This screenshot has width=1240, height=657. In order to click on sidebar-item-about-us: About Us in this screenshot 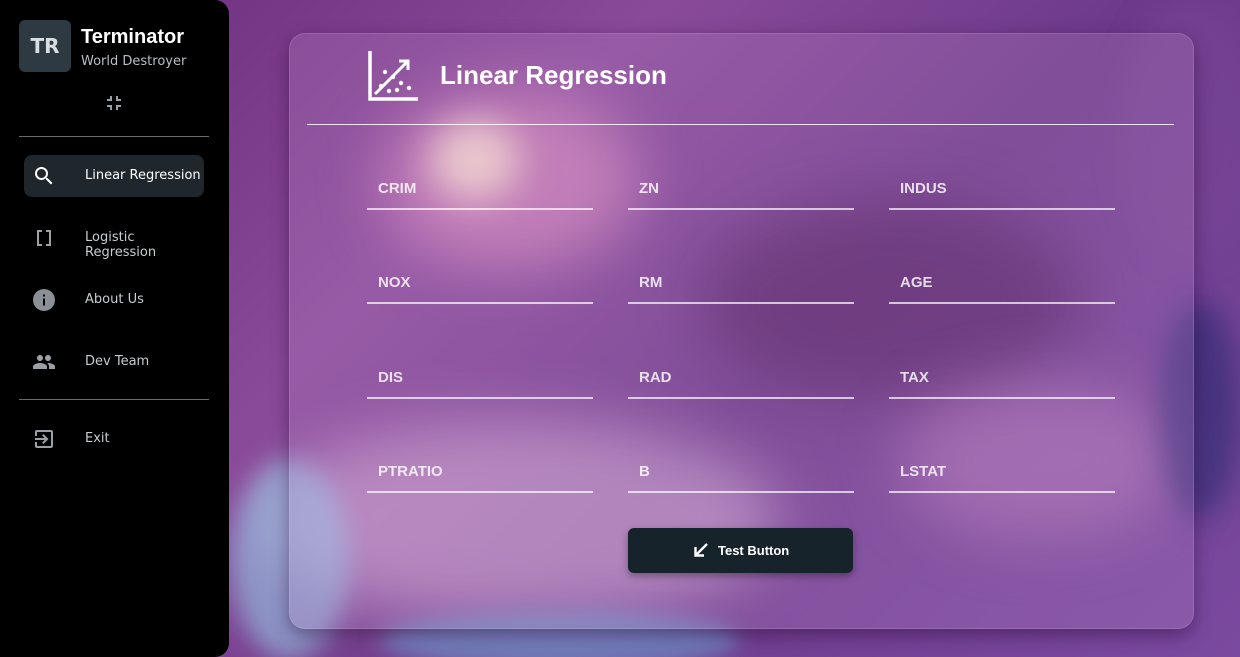, I will do `click(114, 300)`.